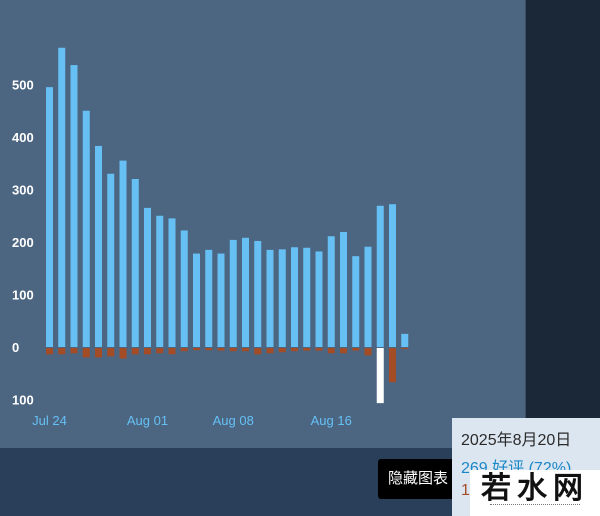 The image size is (600, 516). I want to click on y-tick-label: 400, so click(23, 137).